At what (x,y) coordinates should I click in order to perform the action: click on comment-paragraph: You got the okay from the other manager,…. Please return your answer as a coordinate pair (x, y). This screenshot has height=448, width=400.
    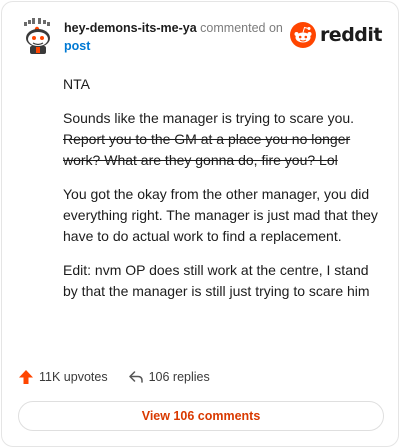
    Looking at the image, I should click on (220, 215).